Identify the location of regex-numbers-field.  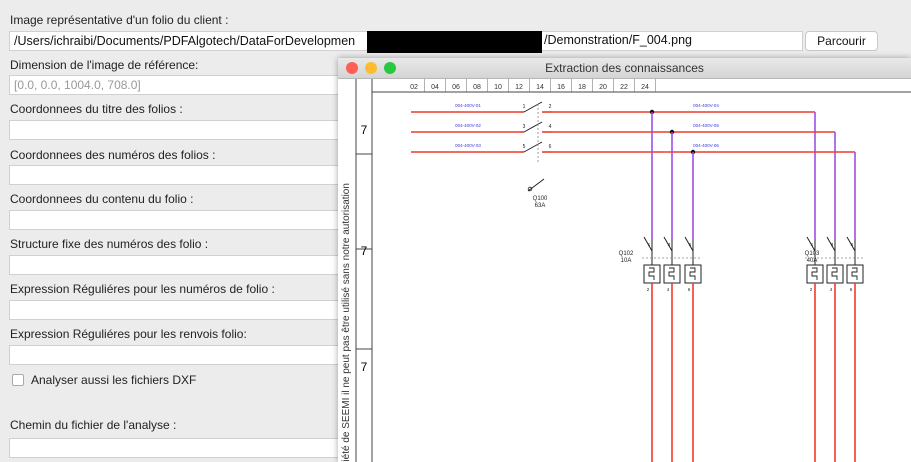
(179, 310).